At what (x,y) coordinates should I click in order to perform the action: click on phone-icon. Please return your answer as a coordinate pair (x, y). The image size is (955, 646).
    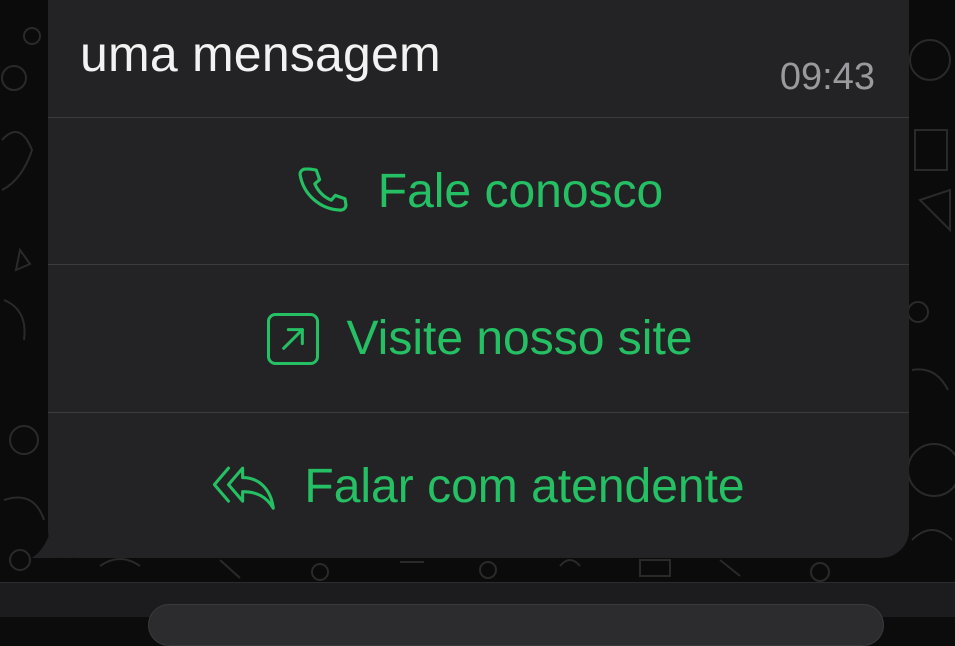
    Looking at the image, I should click on (323, 192).